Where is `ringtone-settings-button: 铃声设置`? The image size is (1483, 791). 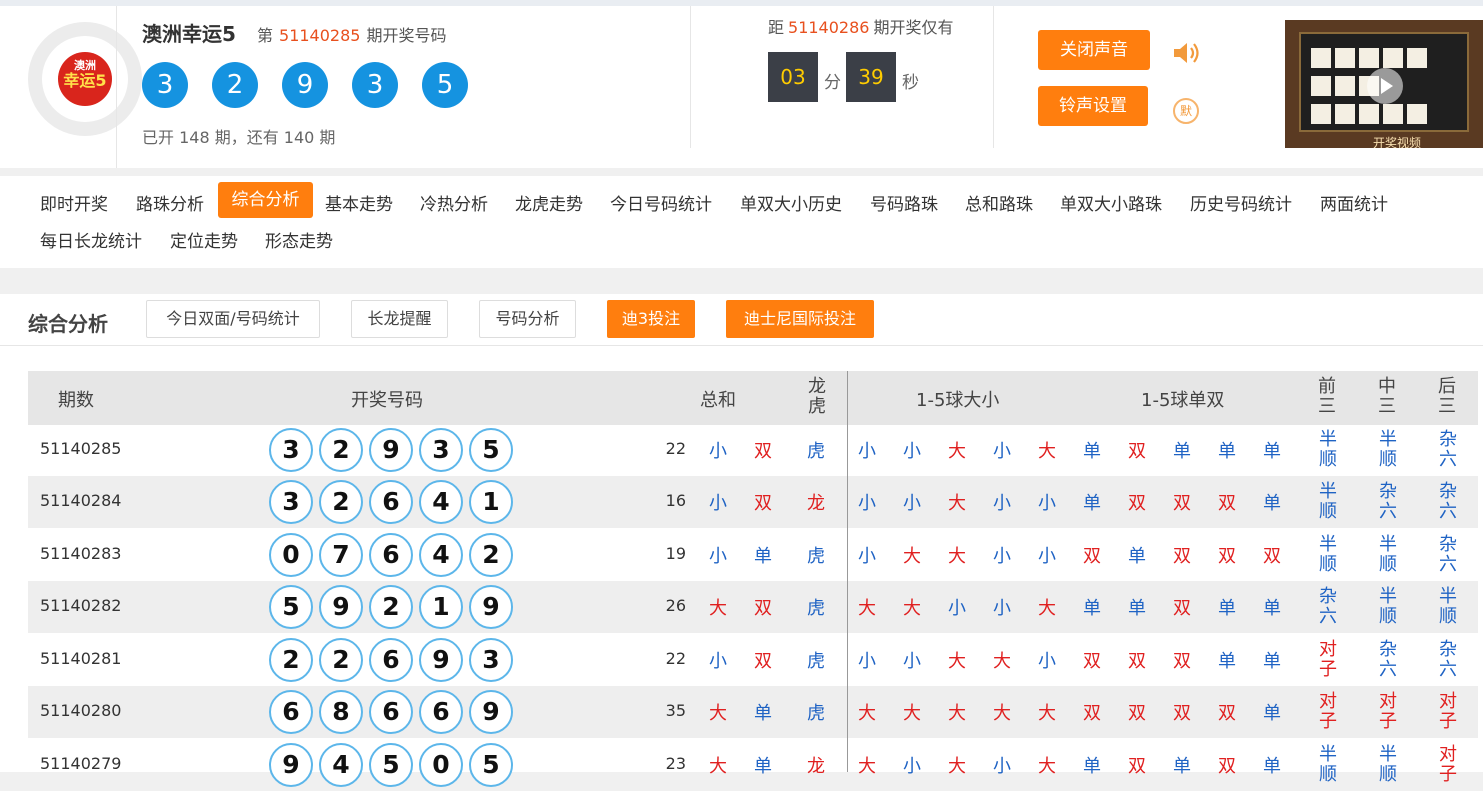 ringtone-settings-button: 铃声设置 is located at coordinates (1093, 106).